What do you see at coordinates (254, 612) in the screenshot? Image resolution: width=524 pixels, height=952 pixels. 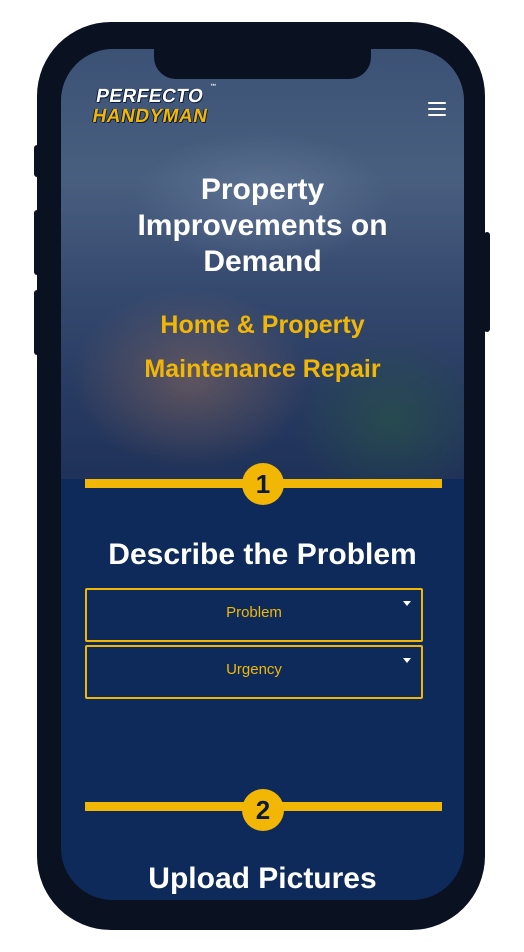 I see `problem-select-value: Problem` at bounding box center [254, 612].